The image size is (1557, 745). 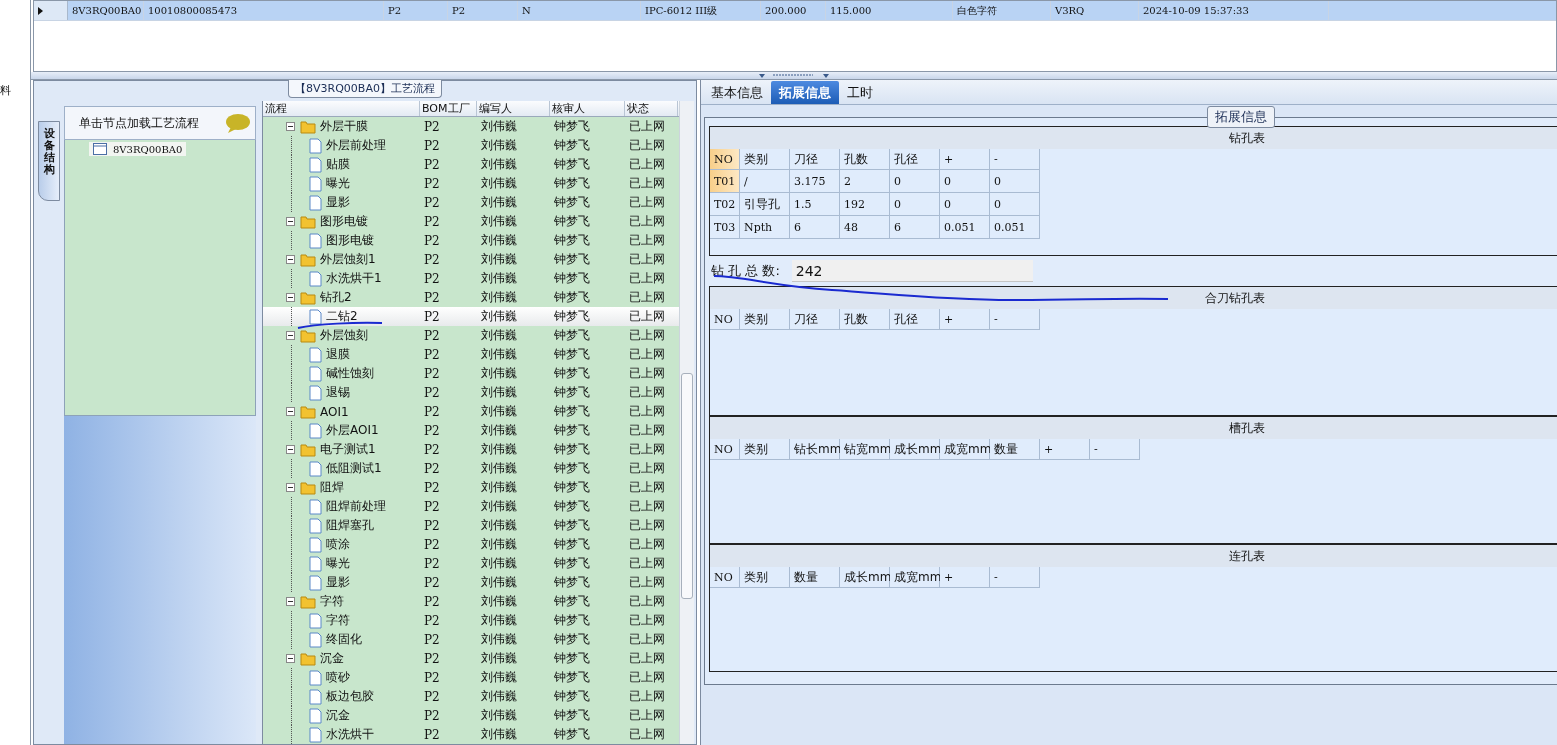 I want to click on tree-row: 外层蚀刻 P2 刘伟巍 钟梦飞 已上网, so click(x=471, y=335).